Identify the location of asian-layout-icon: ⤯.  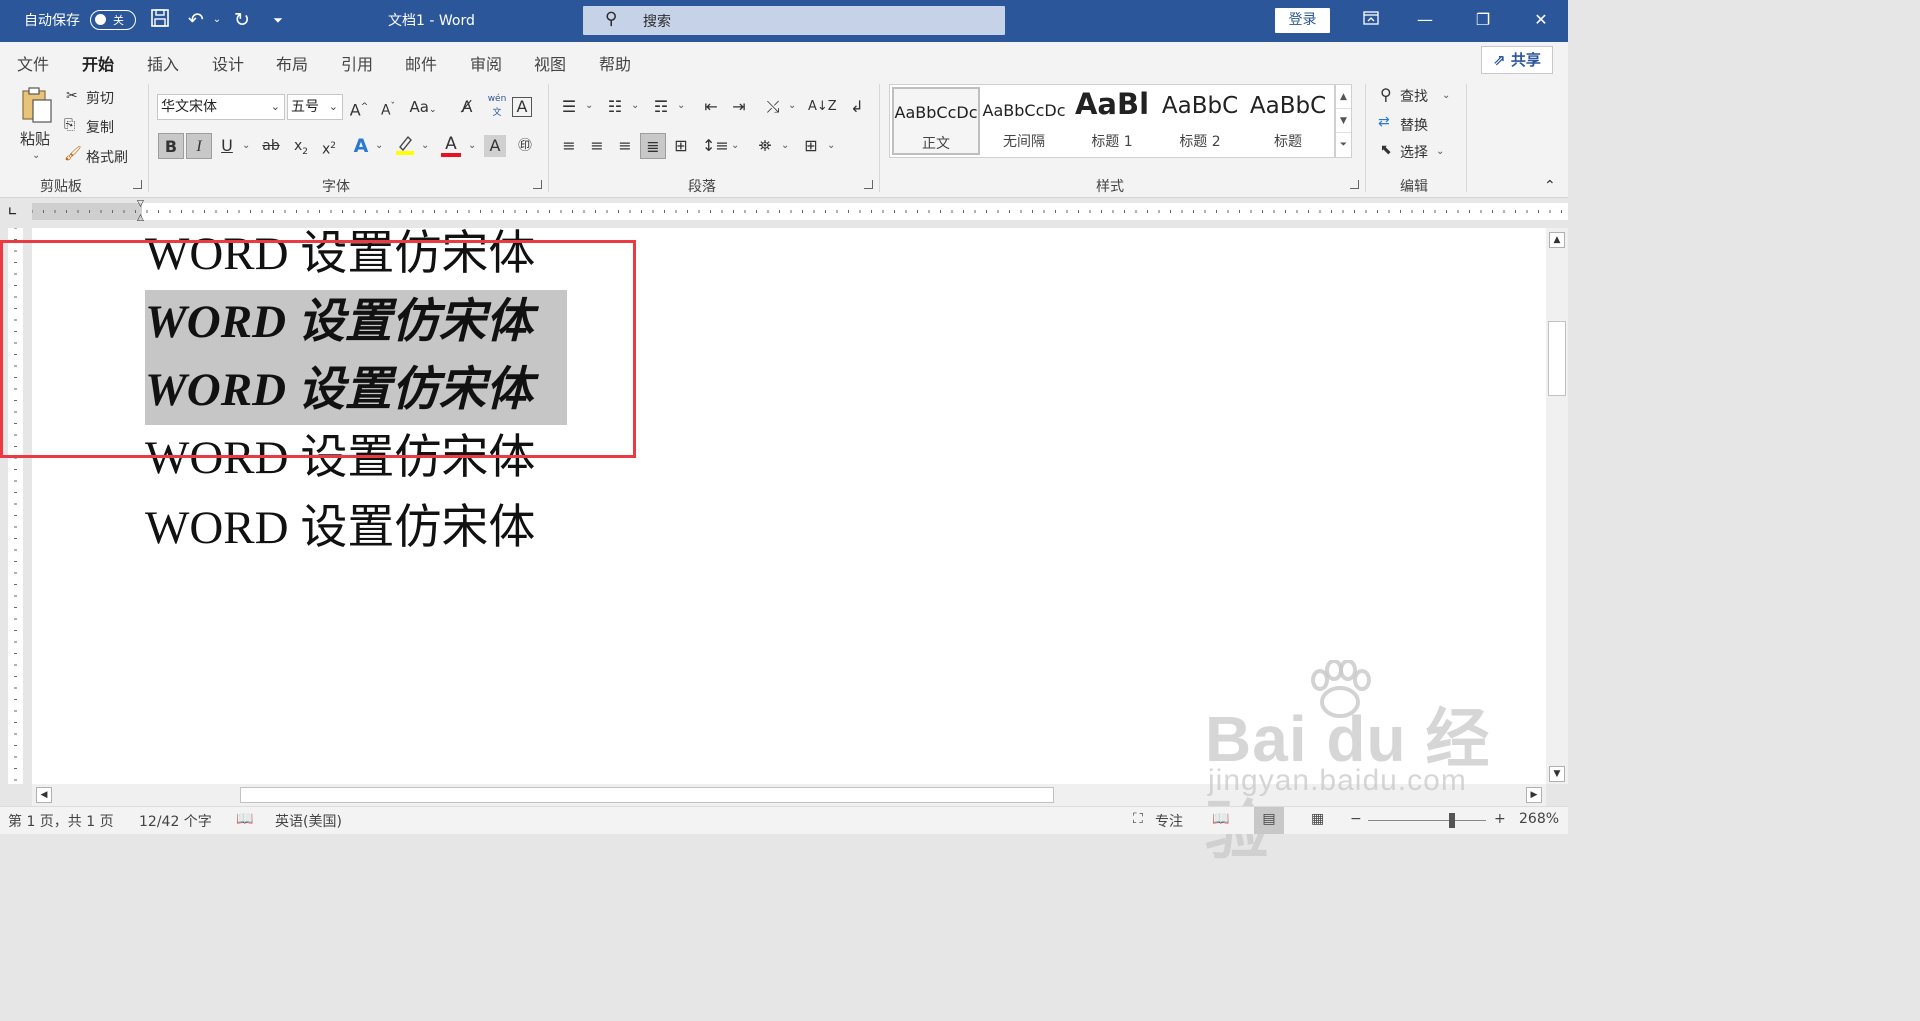
(773, 107).